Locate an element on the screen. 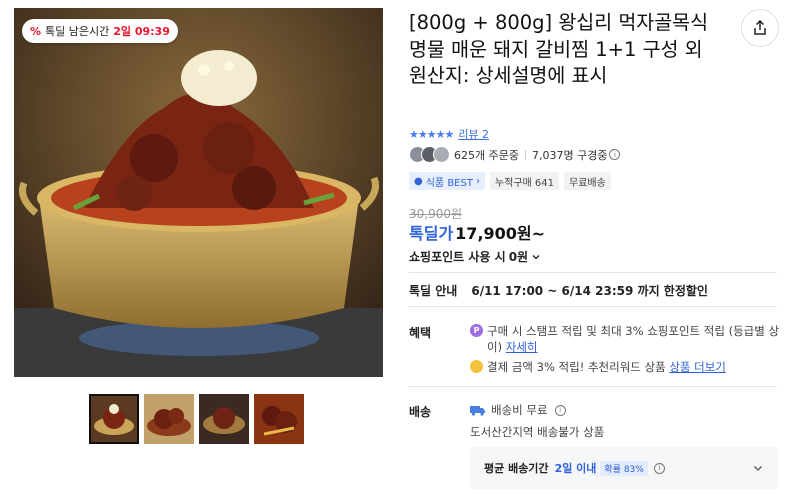 This screenshot has height=494, width=800. share-icon is located at coordinates (760, 27).